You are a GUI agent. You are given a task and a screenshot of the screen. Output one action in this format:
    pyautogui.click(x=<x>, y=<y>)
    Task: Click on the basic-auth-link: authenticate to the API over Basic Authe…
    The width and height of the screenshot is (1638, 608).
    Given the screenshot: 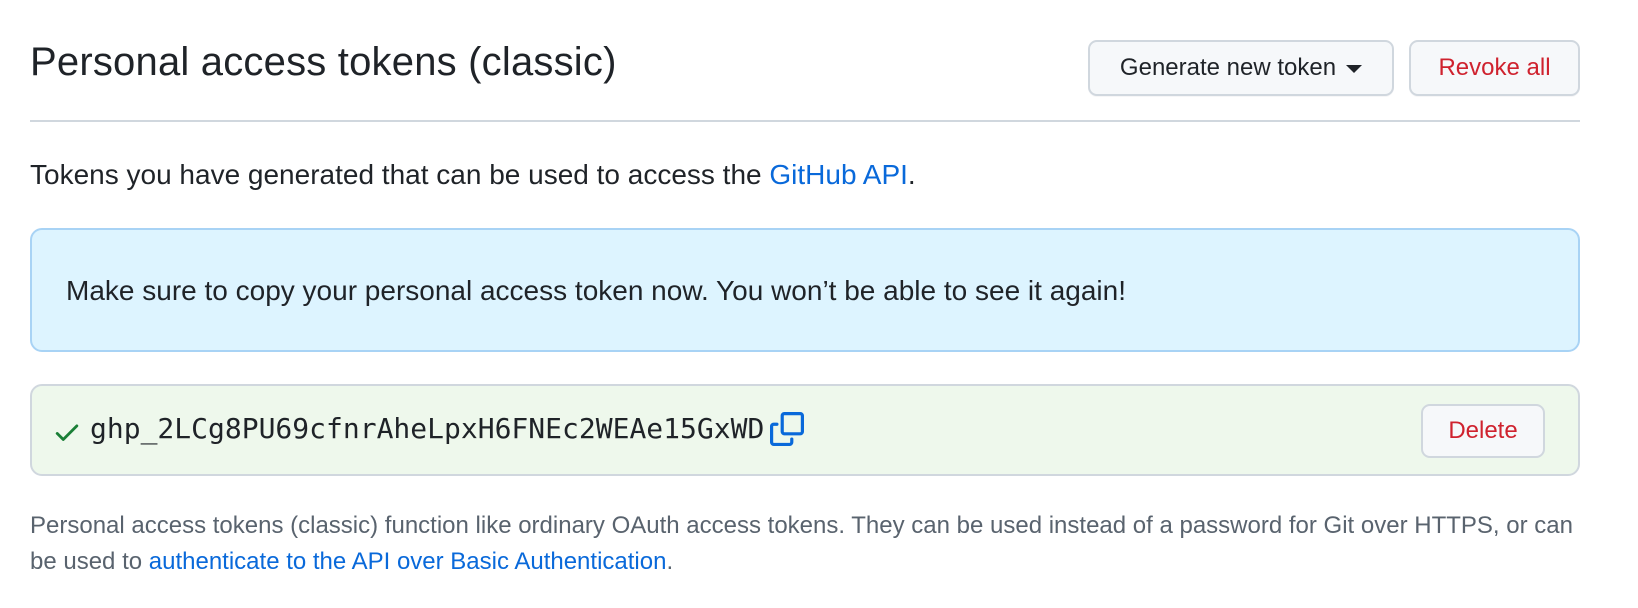 What is the action you would take?
    pyautogui.click(x=408, y=561)
    